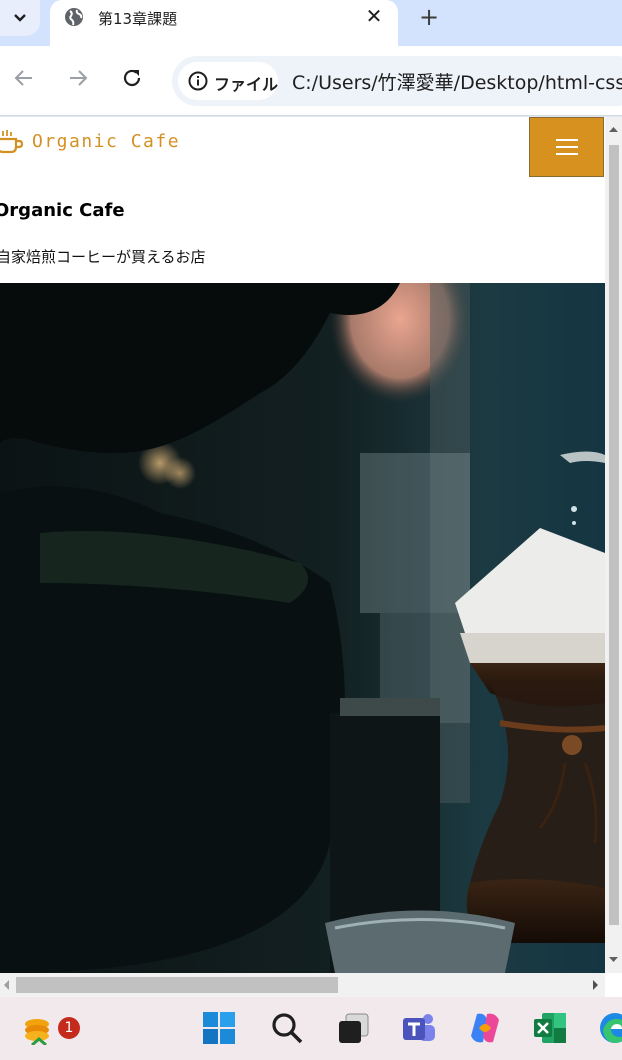  I want to click on new-tab-button: +, so click(429, 17).